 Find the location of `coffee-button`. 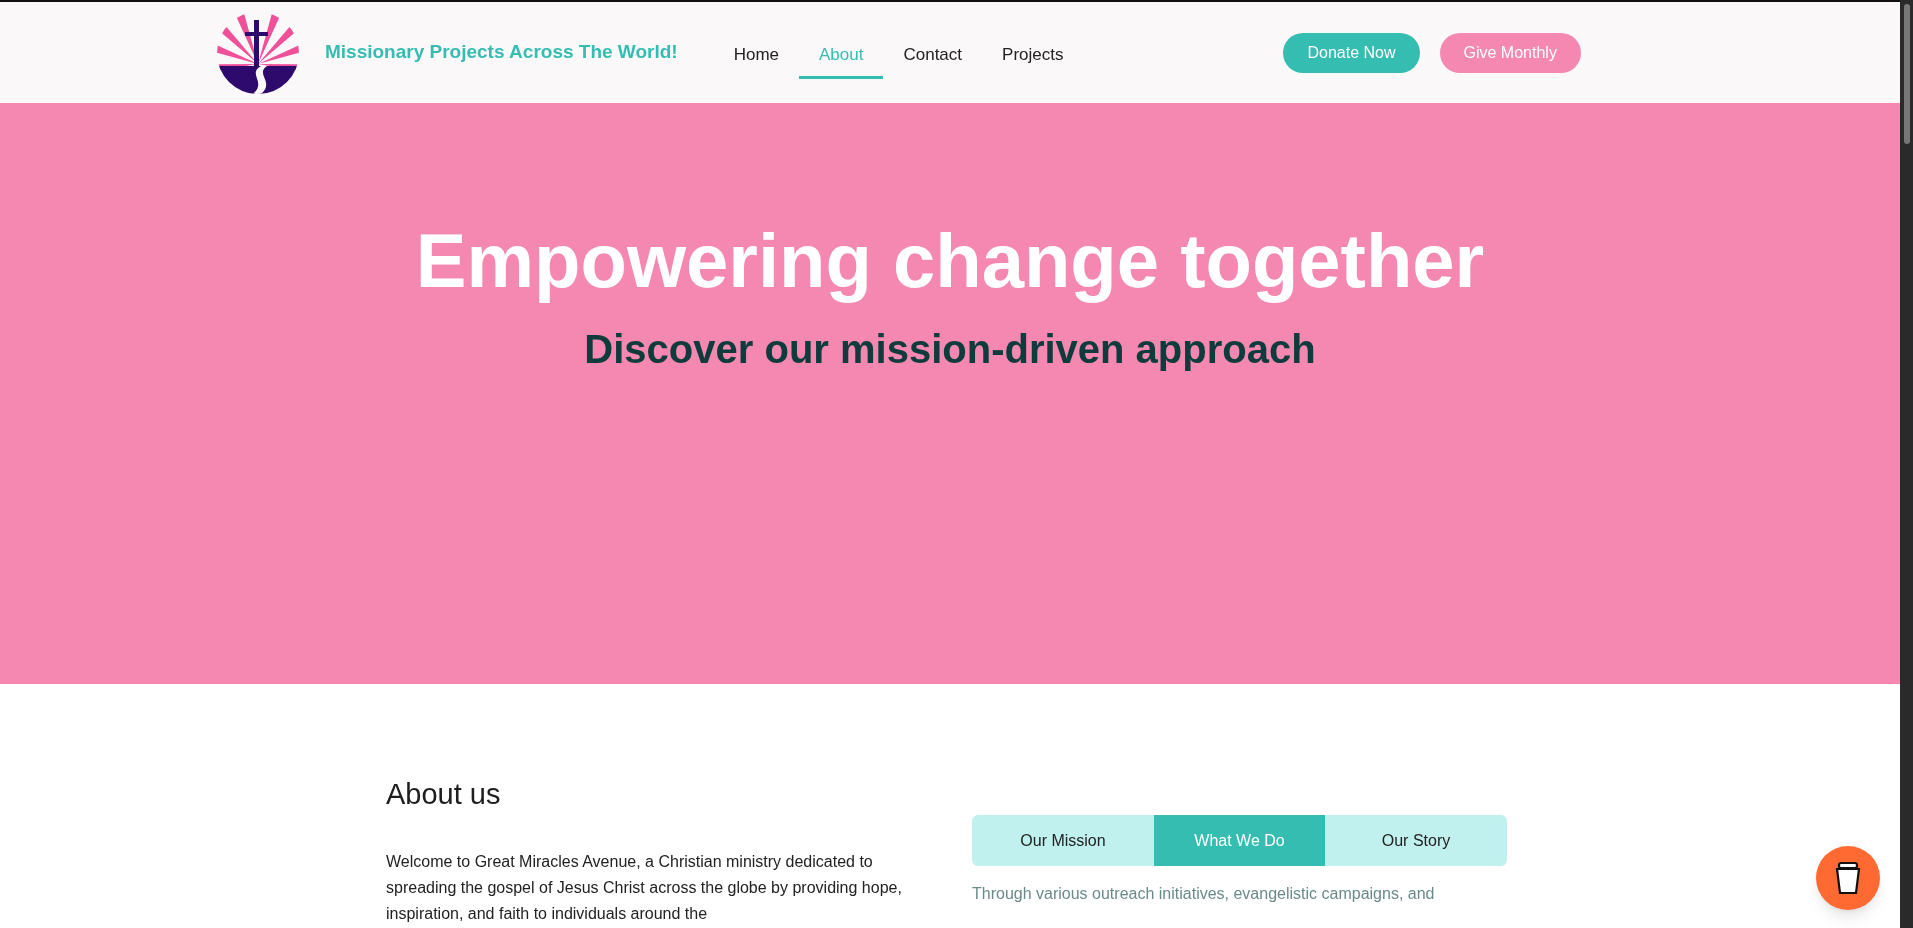

coffee-button is located at coordinates (1848, 878).